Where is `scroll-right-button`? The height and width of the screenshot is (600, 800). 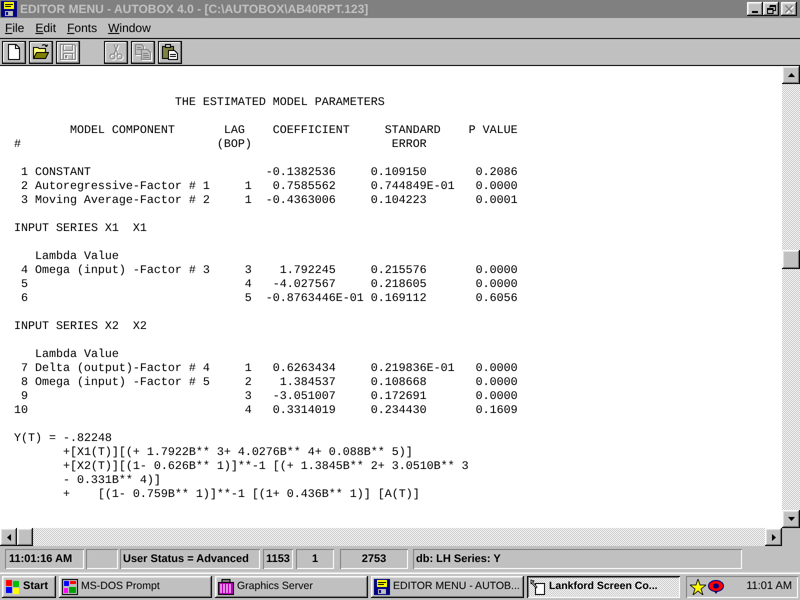
scroll-right-button is located at coordinates (773, 537).